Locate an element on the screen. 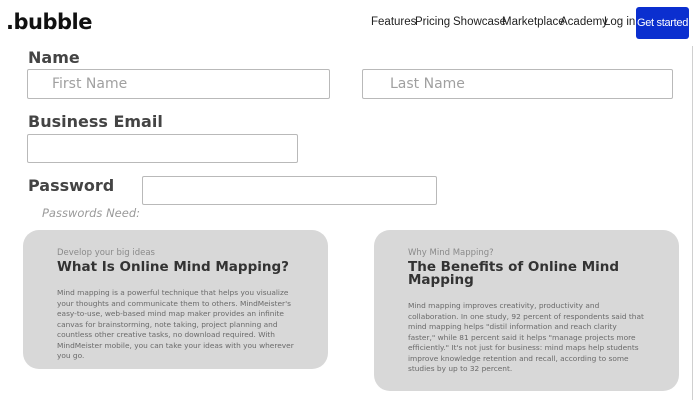 The height and width of the screenshot is (400, 700). page-edge-divider is located at coordinates (692, 223).